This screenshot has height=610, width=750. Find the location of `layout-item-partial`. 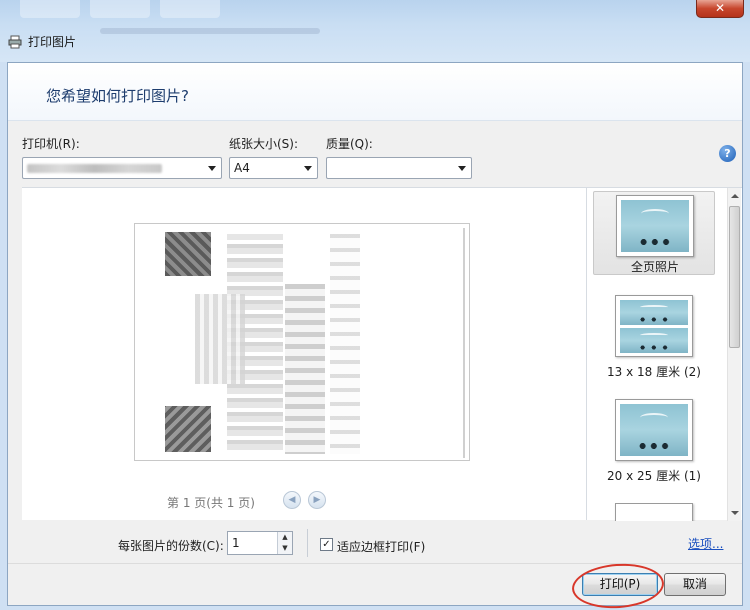

layout-item-partial is located at coordinates (654, 512).